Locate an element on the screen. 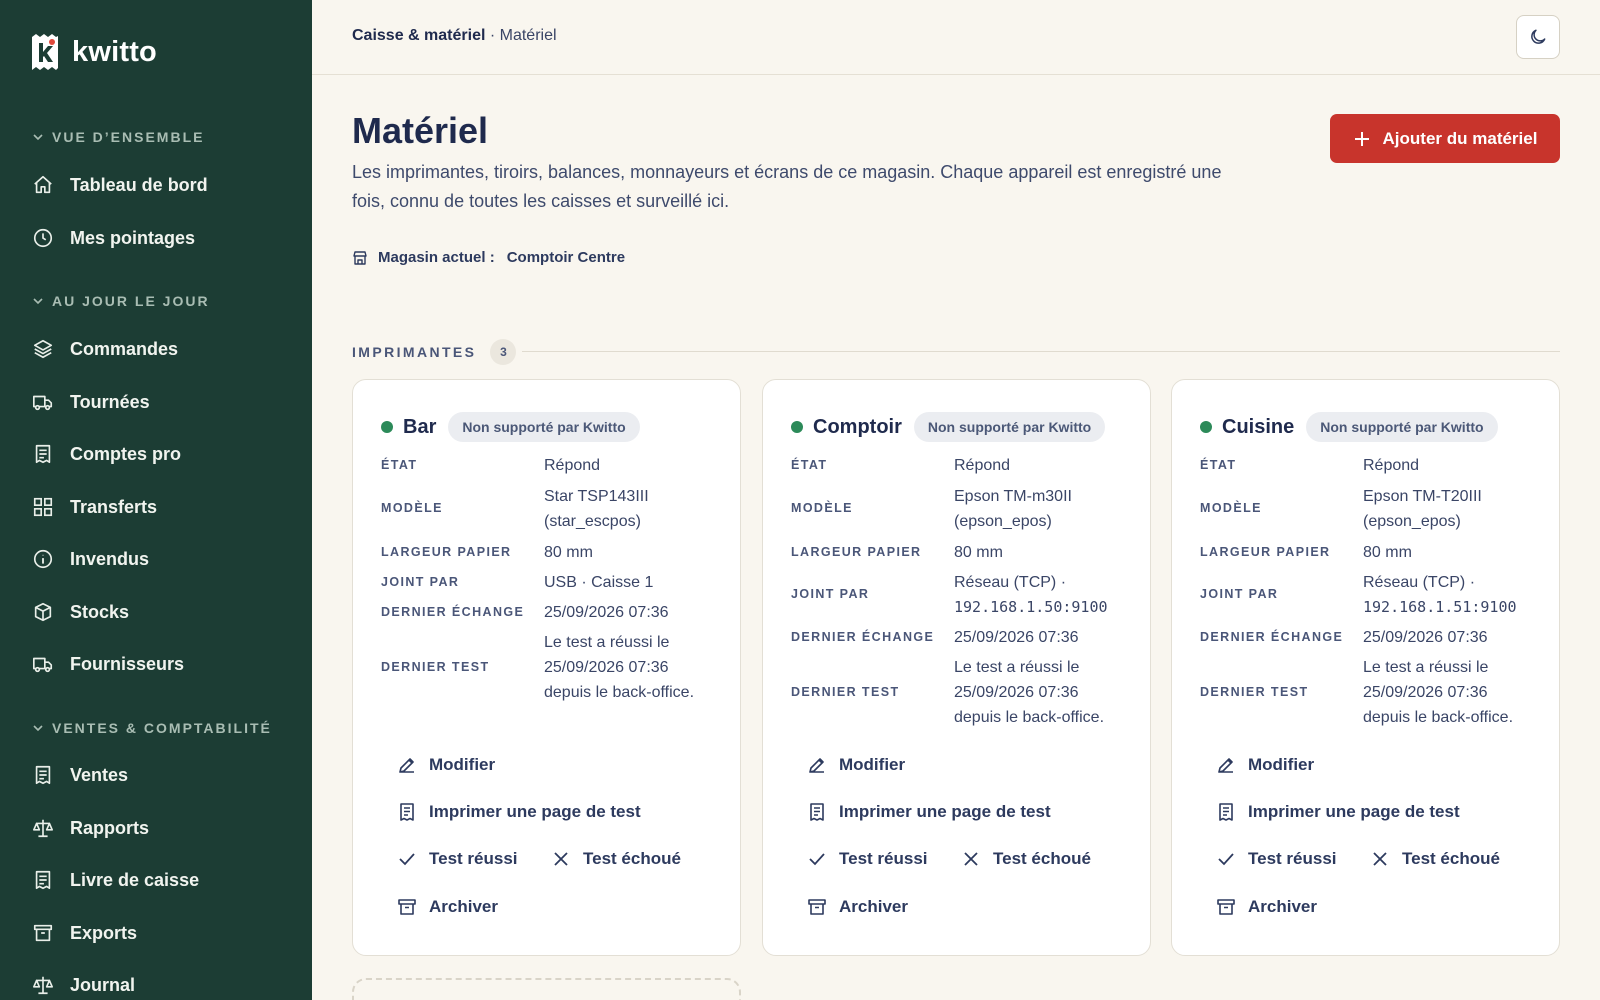 The width and height of the screenshot is (1600, 1000). sidebar-item-rapports: Rapports is located at coordinates (90, 828).